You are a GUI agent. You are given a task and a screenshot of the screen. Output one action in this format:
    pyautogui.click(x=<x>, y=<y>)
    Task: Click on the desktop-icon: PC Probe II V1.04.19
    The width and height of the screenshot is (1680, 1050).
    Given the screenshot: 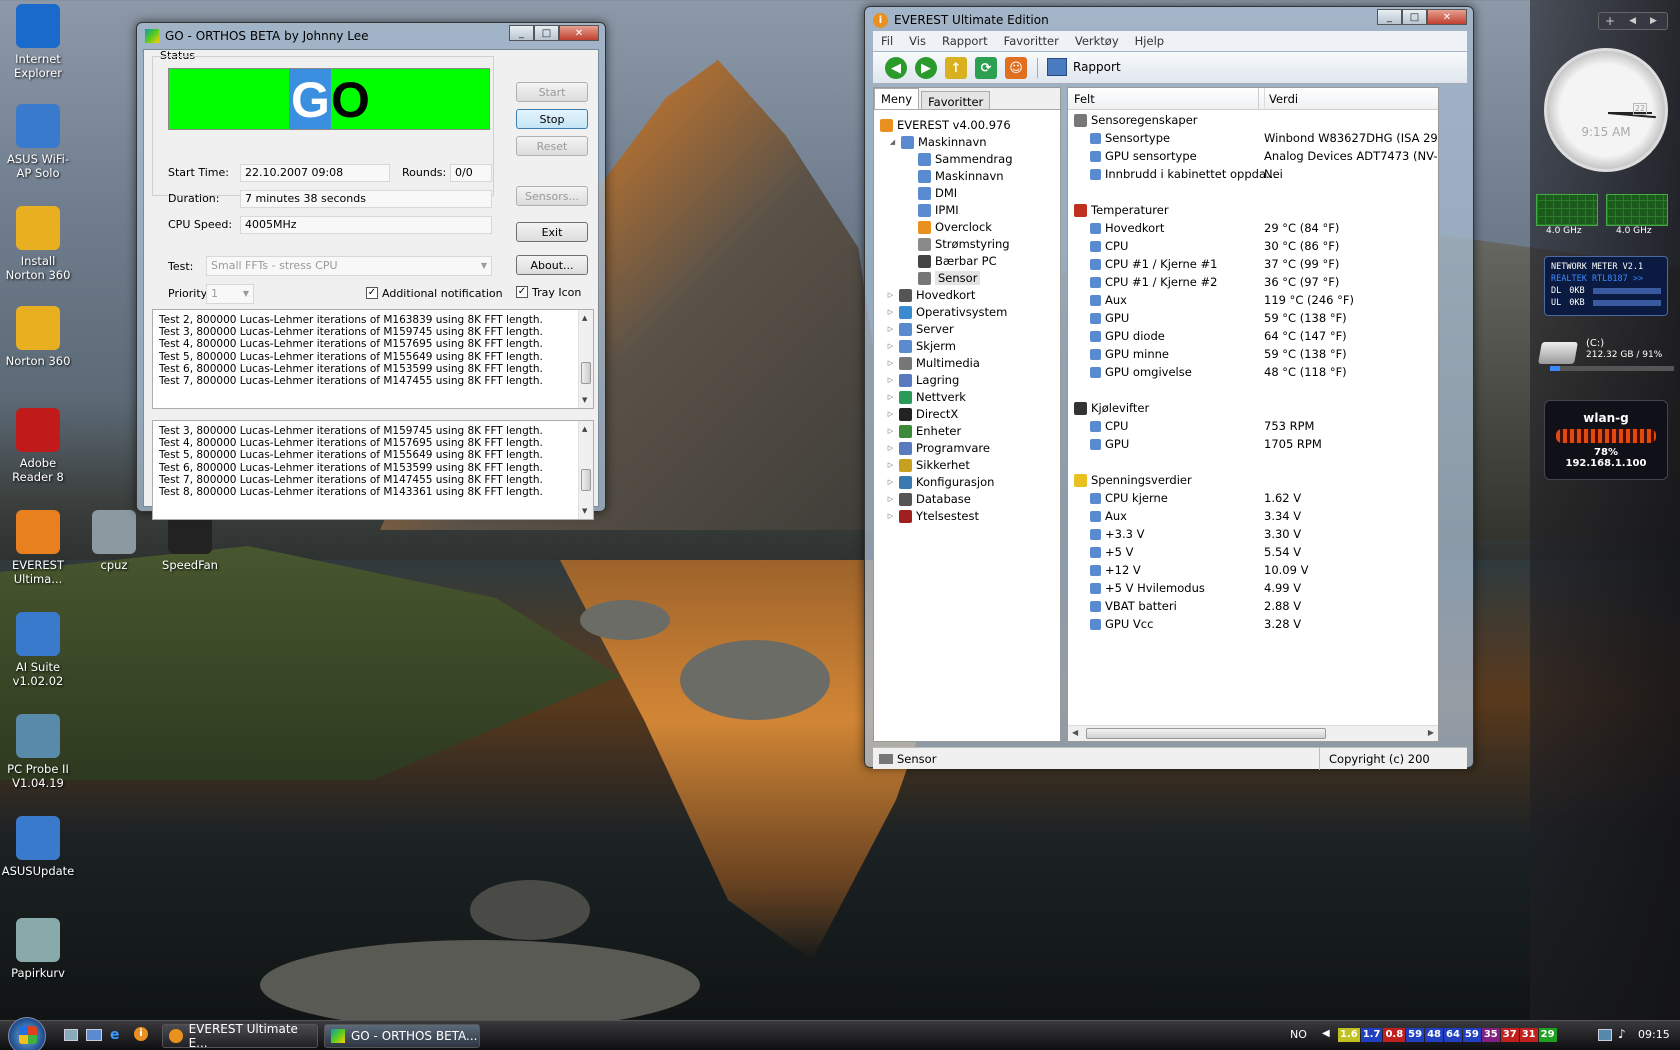 What is the action you would take?
    pyautogui.click(x=38, y=752)
    